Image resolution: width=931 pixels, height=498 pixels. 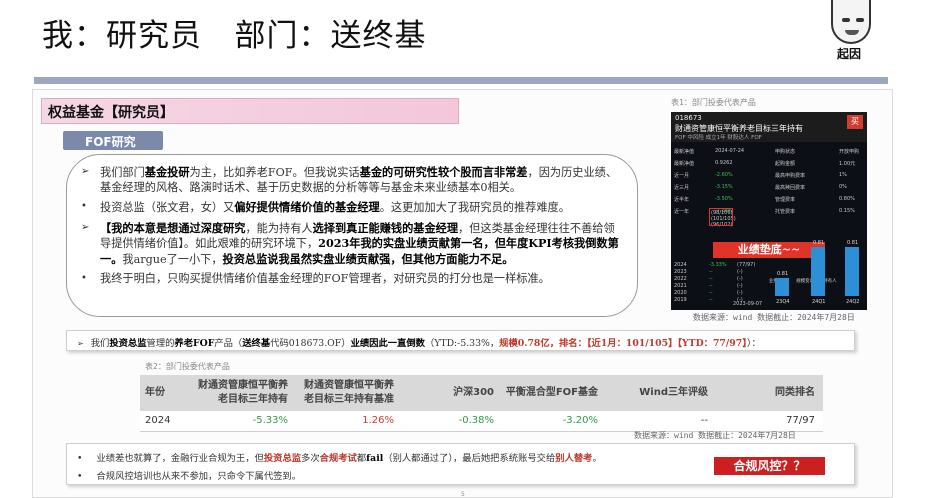 I want to click on text-run: 业绩因此一直倒数, so click(x=387, y=343).